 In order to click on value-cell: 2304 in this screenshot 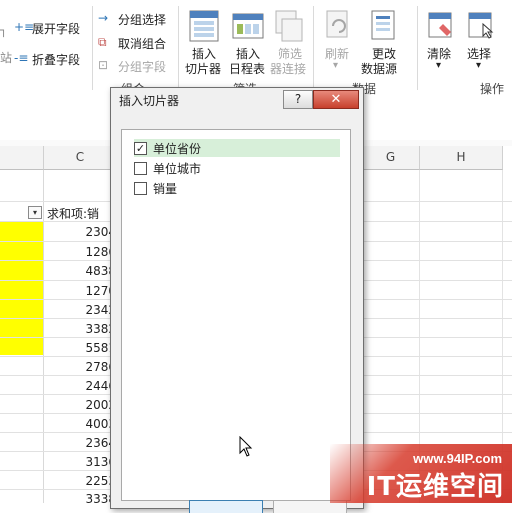, I will do `click(80, 232)`.